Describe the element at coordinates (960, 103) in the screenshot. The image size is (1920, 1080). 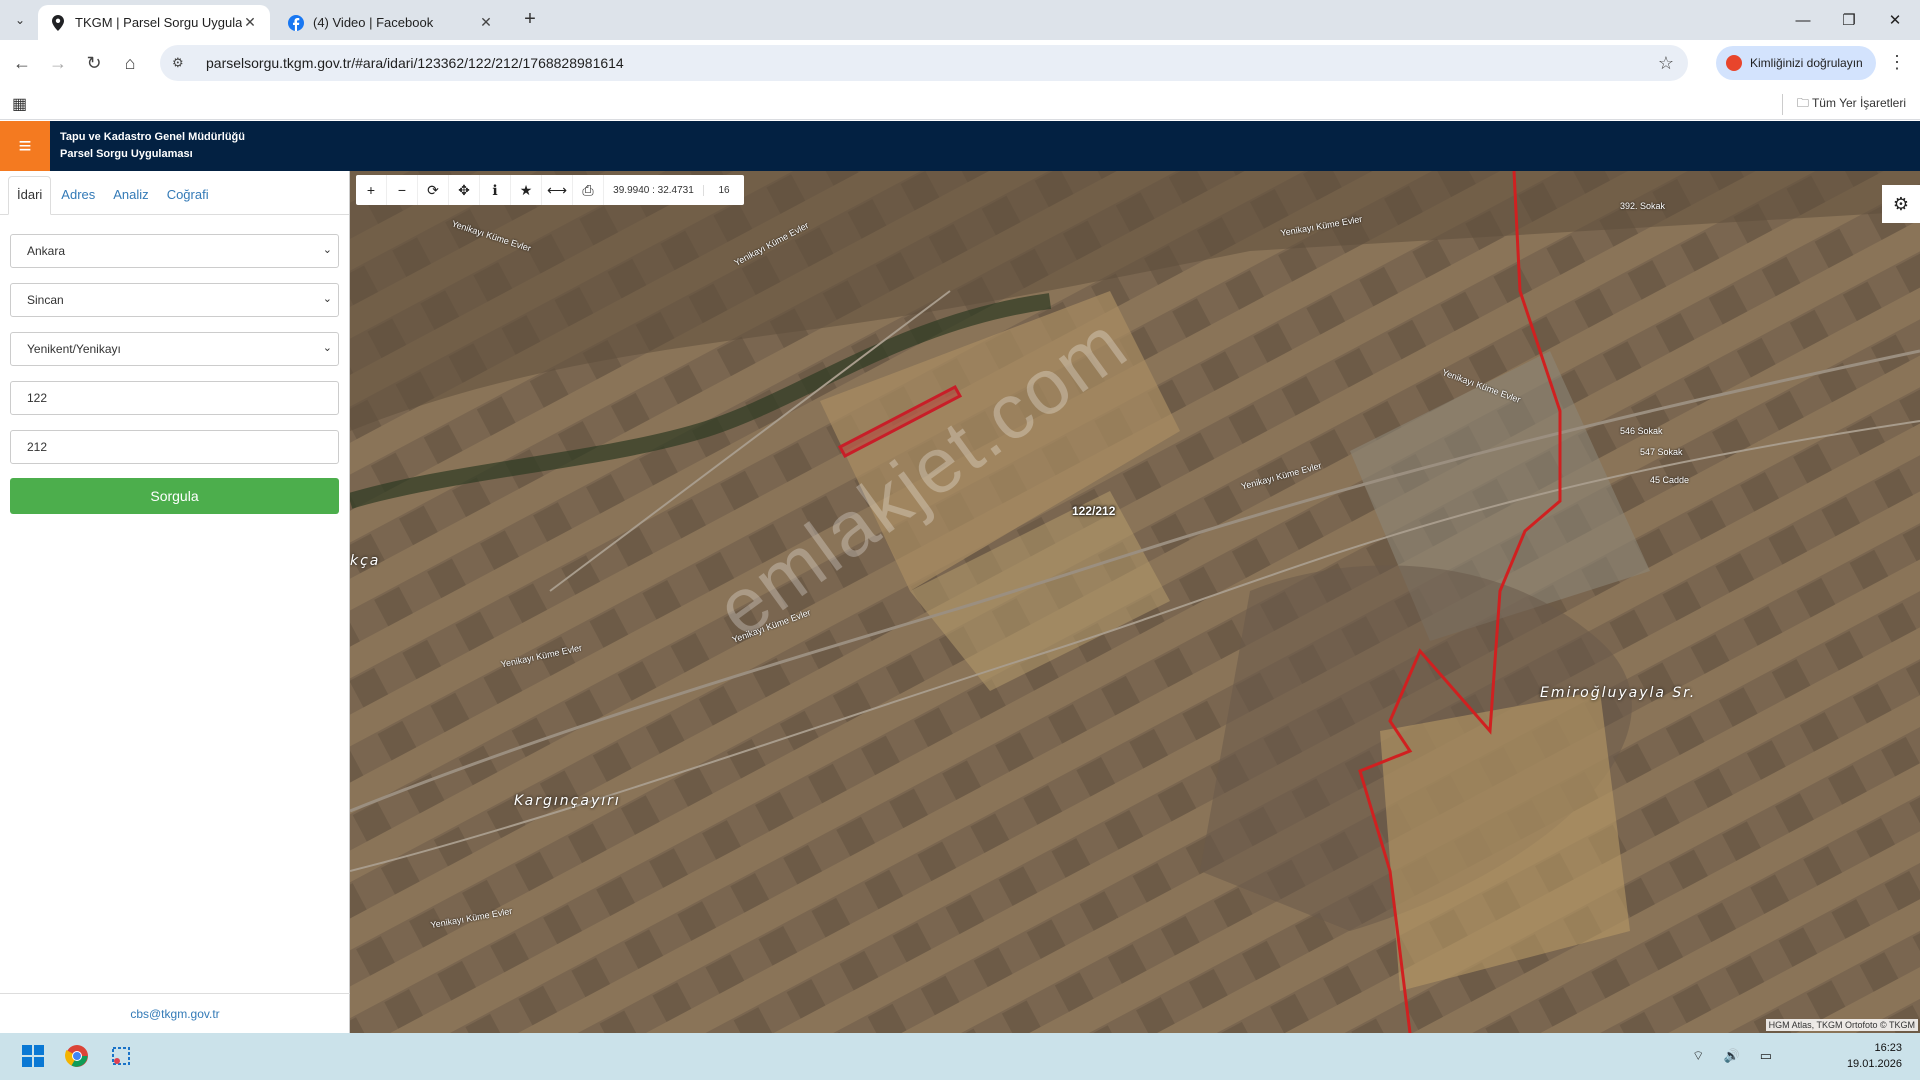
I see `bookmarks-bar: ▦ 🗀 Tüm Yer İşaretleri` at that location.